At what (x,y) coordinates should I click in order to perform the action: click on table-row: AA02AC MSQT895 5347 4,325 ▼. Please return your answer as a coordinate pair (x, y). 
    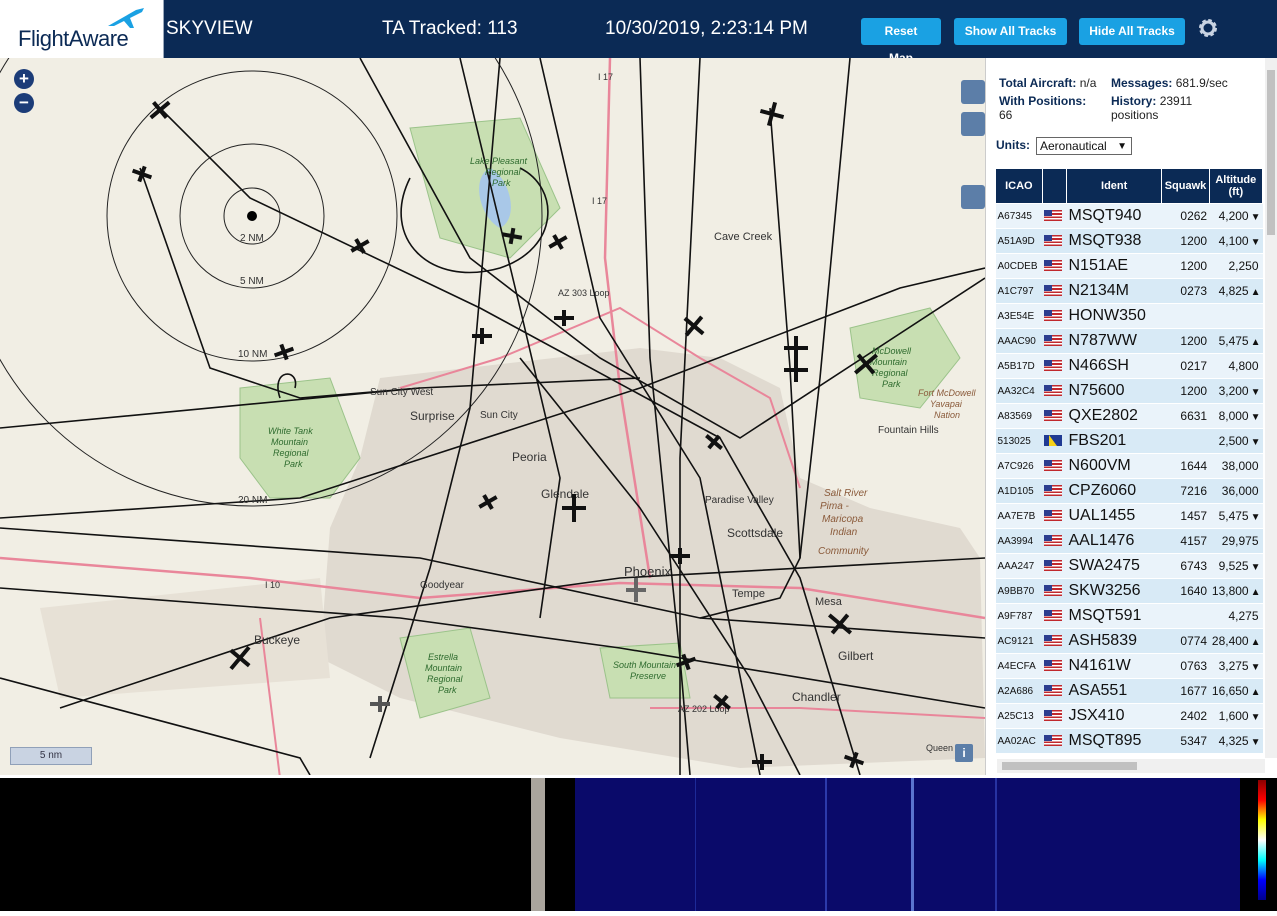
    Looking at the image, I should click on (1129, 741).